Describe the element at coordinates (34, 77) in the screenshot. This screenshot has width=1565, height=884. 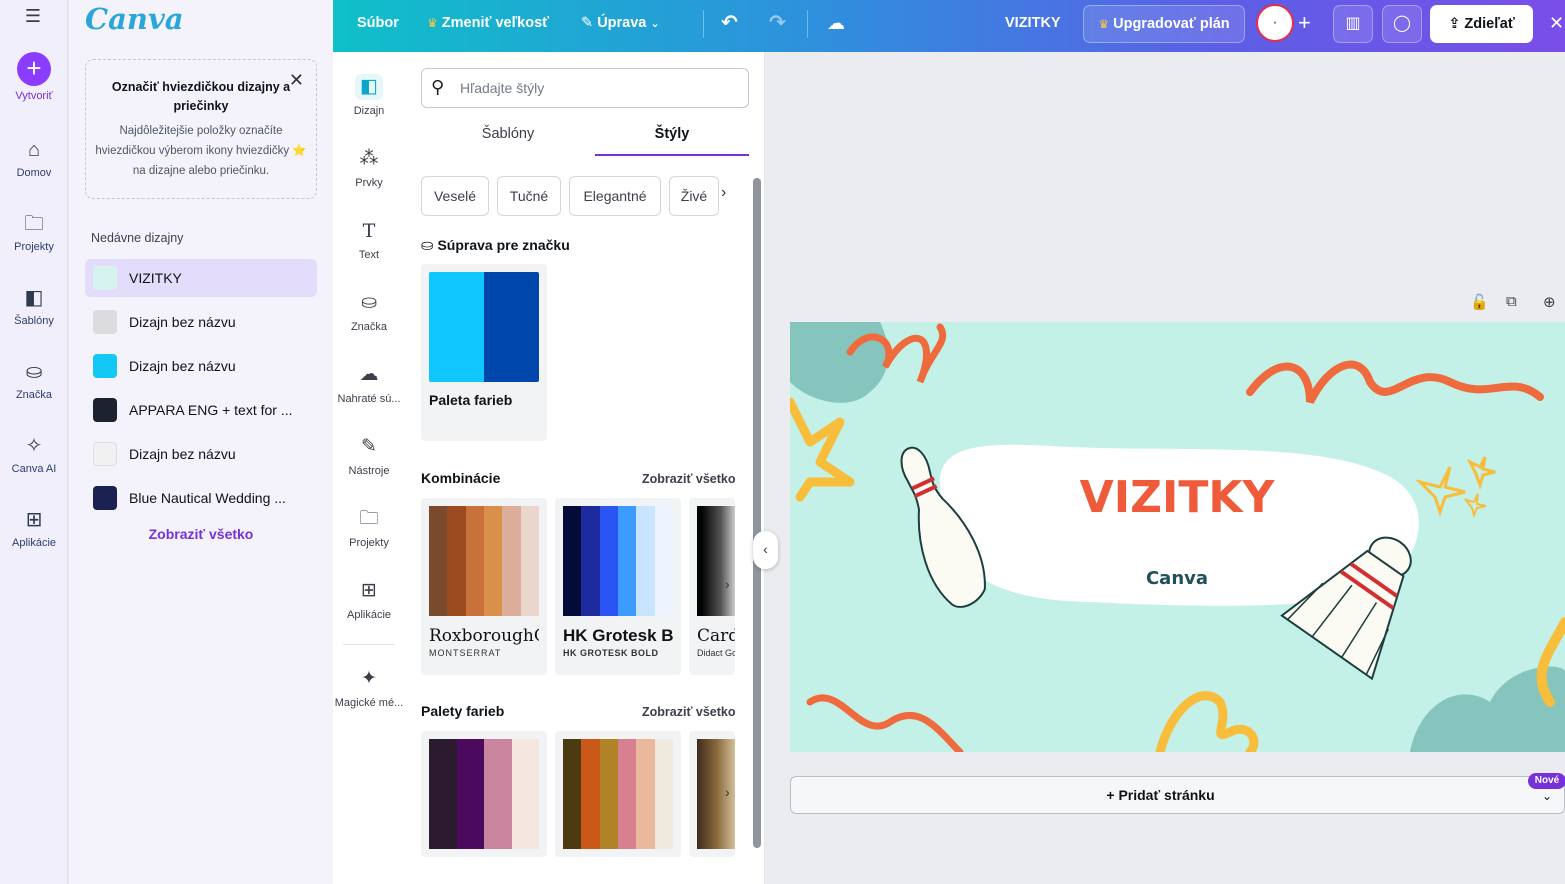
I see `rail-create: + Vytvoriť` at that location.